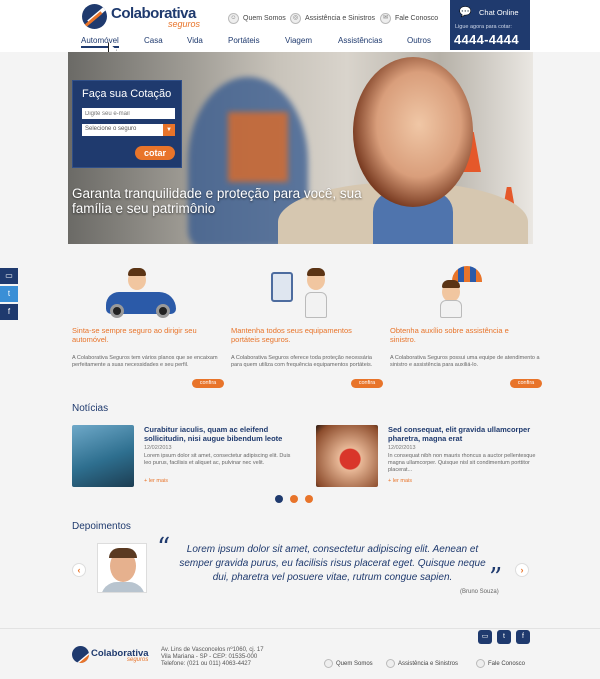 The height and width of the screenshot is (679, 600). Describe the element at coordinates (467, 274) in the screenshot. I see `umbrella-icon` at that location.